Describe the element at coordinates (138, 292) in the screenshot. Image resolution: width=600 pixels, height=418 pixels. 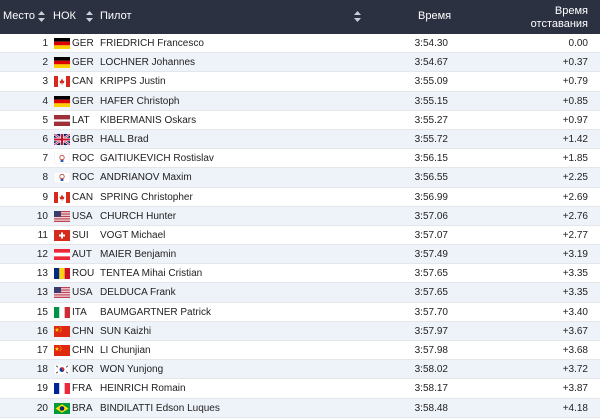
I see `pilot-name-cell: DELDUCA Frank` at that location.